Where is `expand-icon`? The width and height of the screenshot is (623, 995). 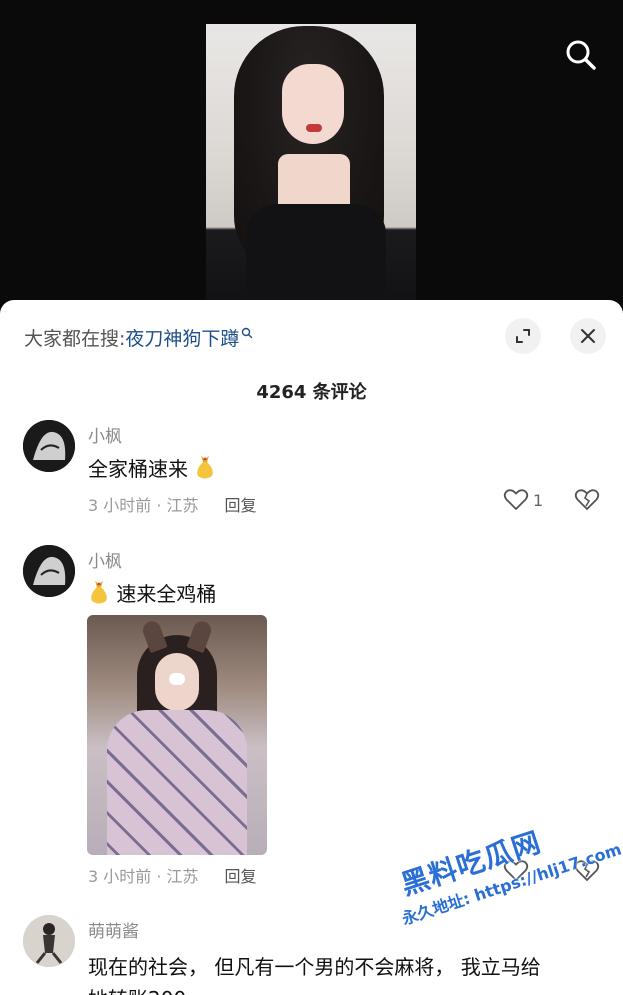
expand-icon is located at coordinates (523, 336).